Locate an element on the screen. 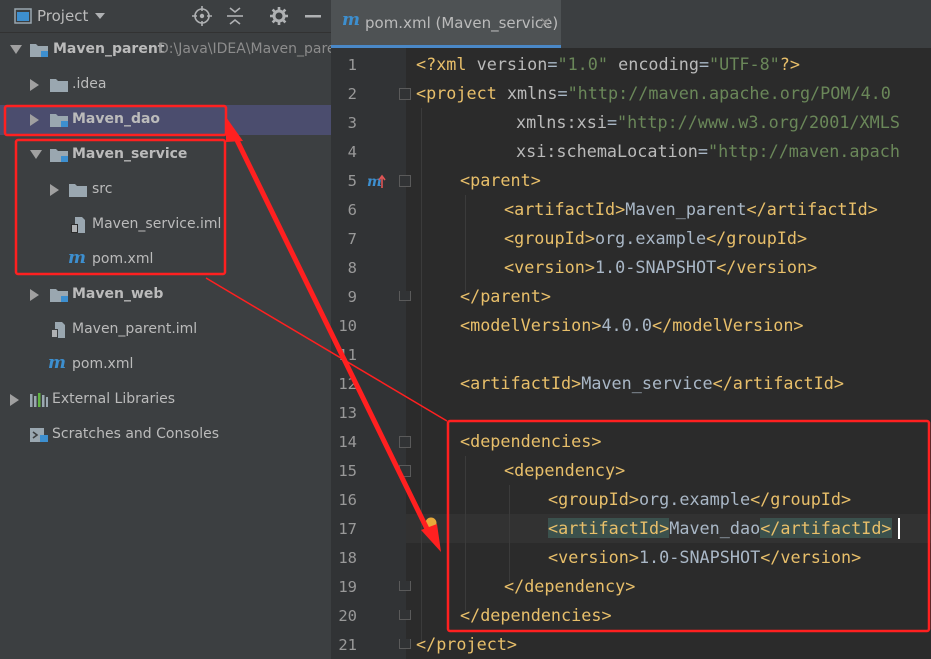  code-line-4: xsi:schemaLocation="http://maven.apach is located at coordinates (708, 151).